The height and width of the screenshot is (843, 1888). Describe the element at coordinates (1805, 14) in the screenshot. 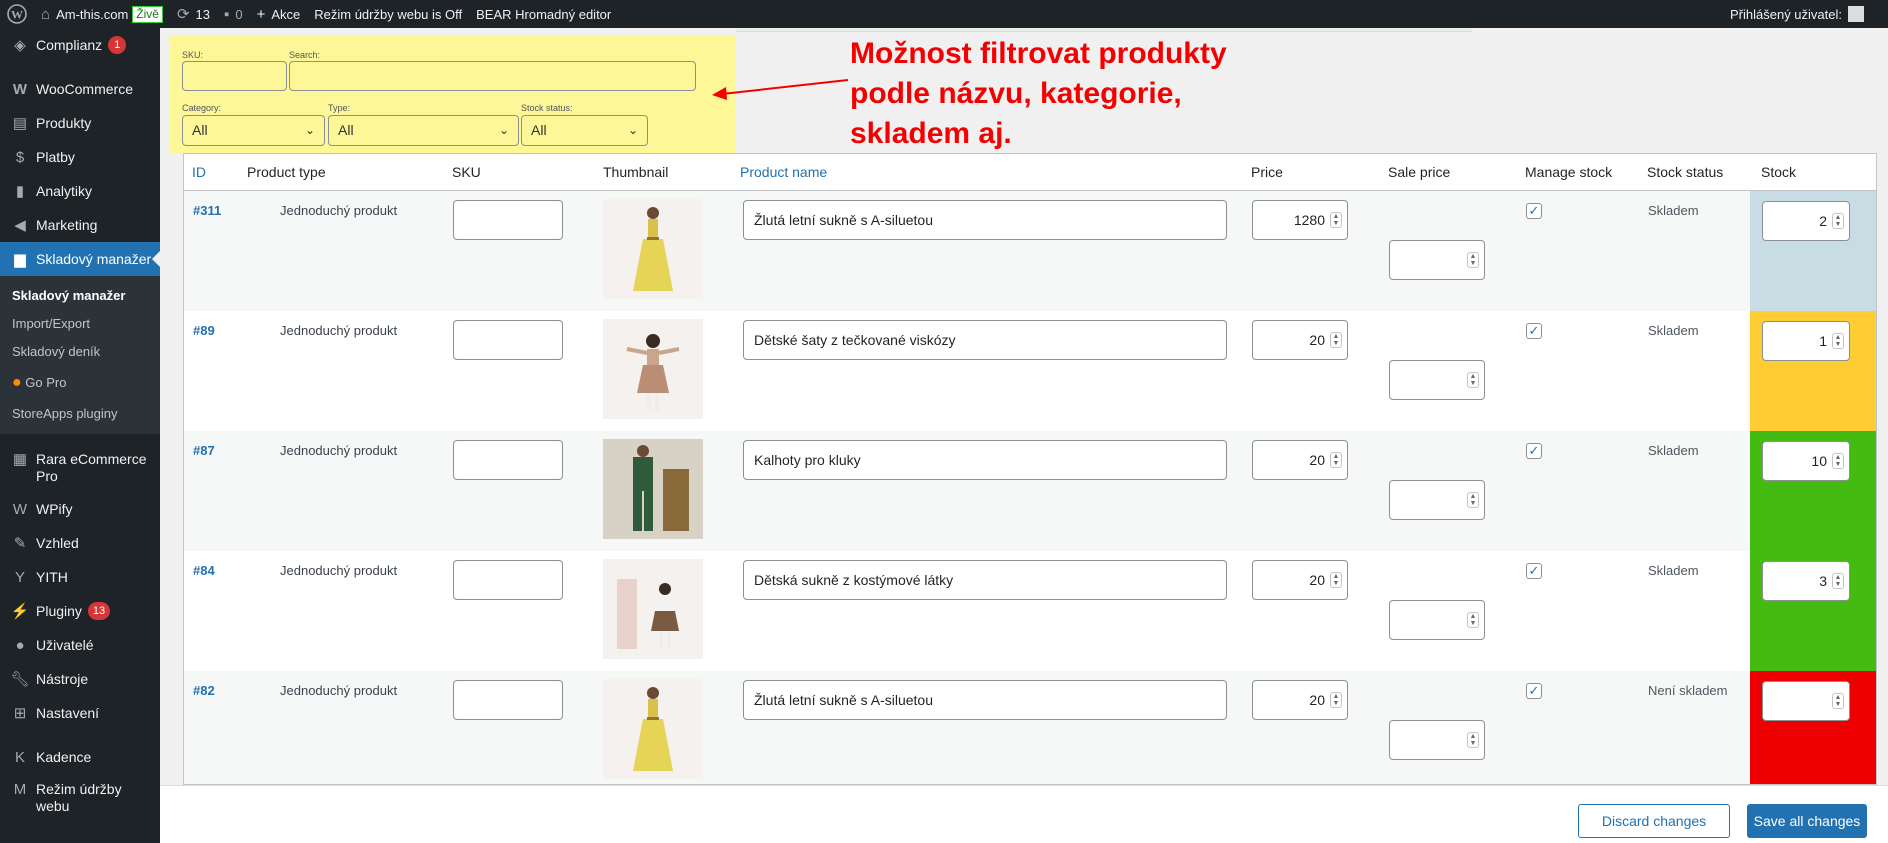

I see `user-account-link: Přihlášený uživatel:` at that location.